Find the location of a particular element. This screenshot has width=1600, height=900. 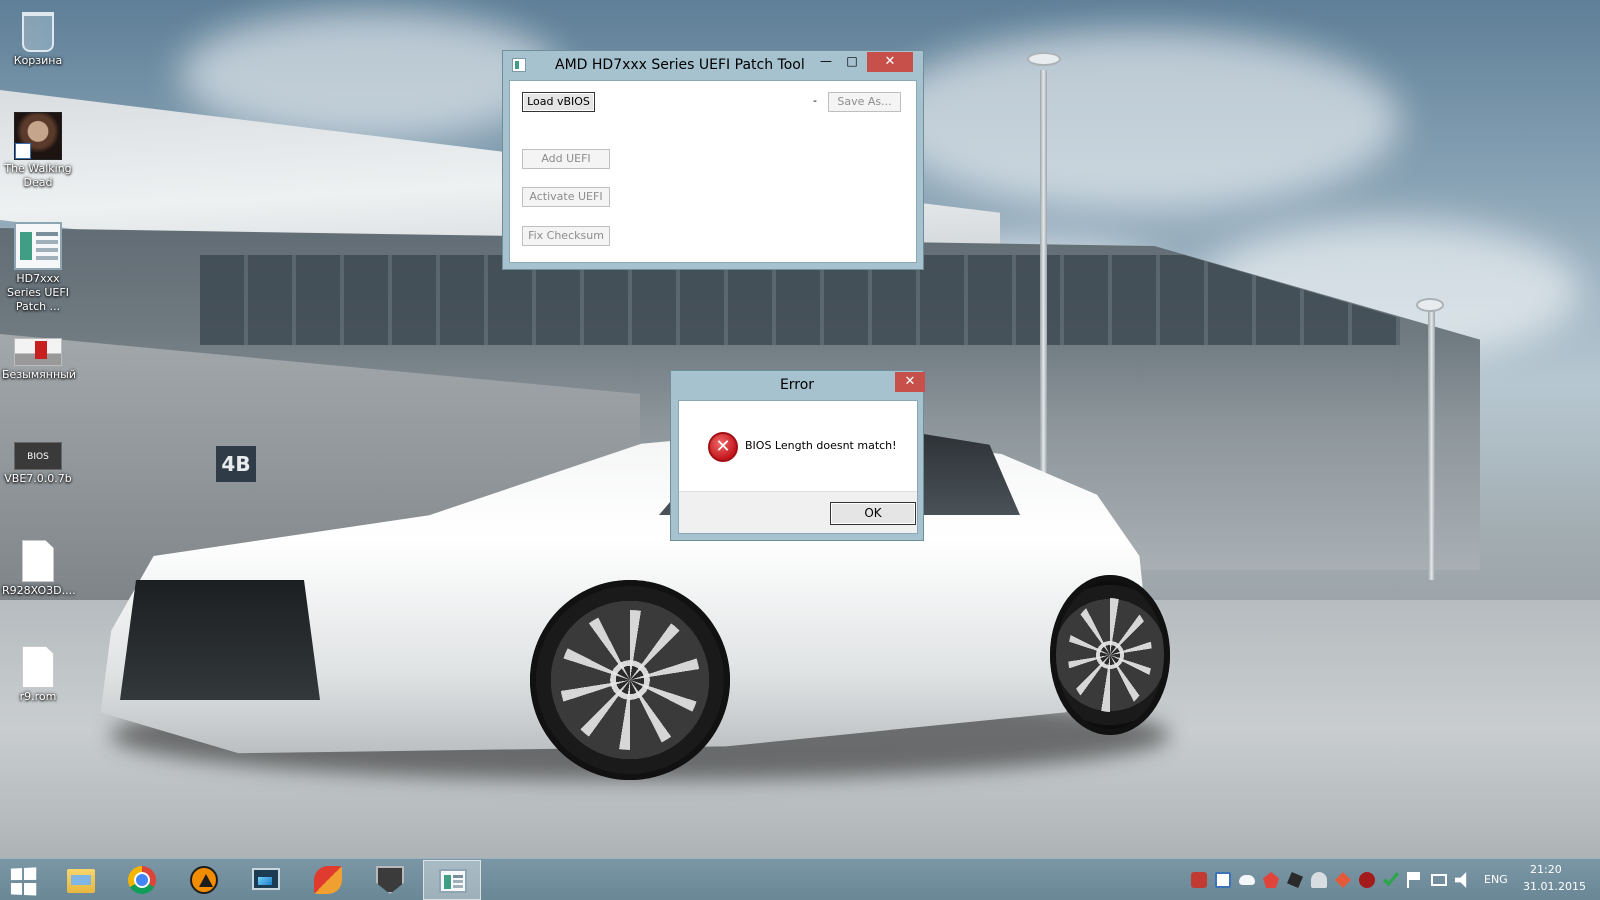

taskbar-file-explorer is located at coordinates (81, 880).